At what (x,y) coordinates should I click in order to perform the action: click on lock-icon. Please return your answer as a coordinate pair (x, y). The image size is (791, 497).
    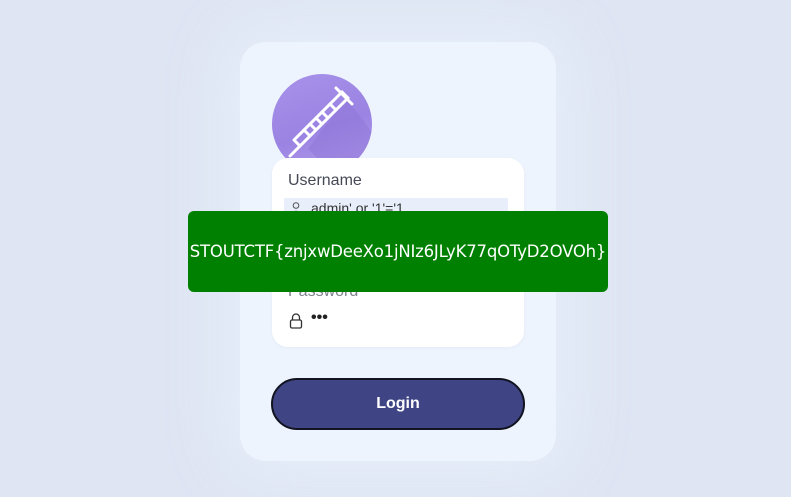
    Looking at the image, I should click on (296, 321).